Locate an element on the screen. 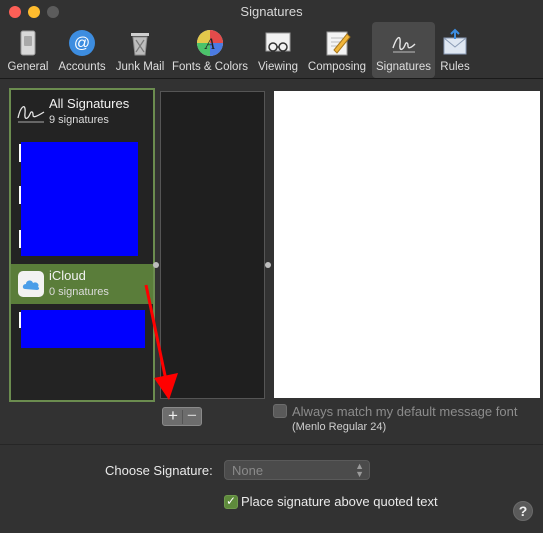  place-above-checkbox: ✓ is located at coordinates (231, 501).